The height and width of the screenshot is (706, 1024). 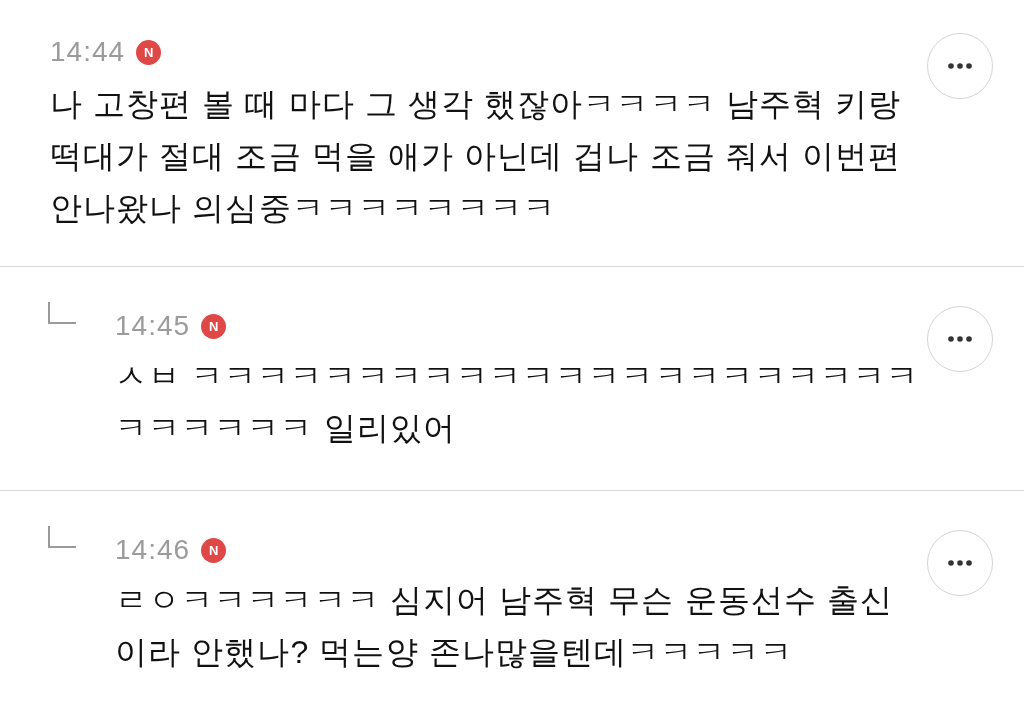 What do you see at coordinates (88, 52) in the screenshot?
I see `comment-time: 14:44` at bounding box center [88, 52].